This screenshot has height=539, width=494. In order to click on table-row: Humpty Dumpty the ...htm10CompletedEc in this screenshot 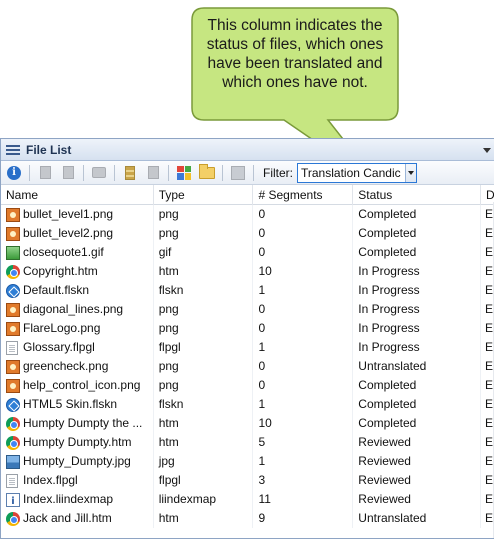, I will do `click(247, 423)`.